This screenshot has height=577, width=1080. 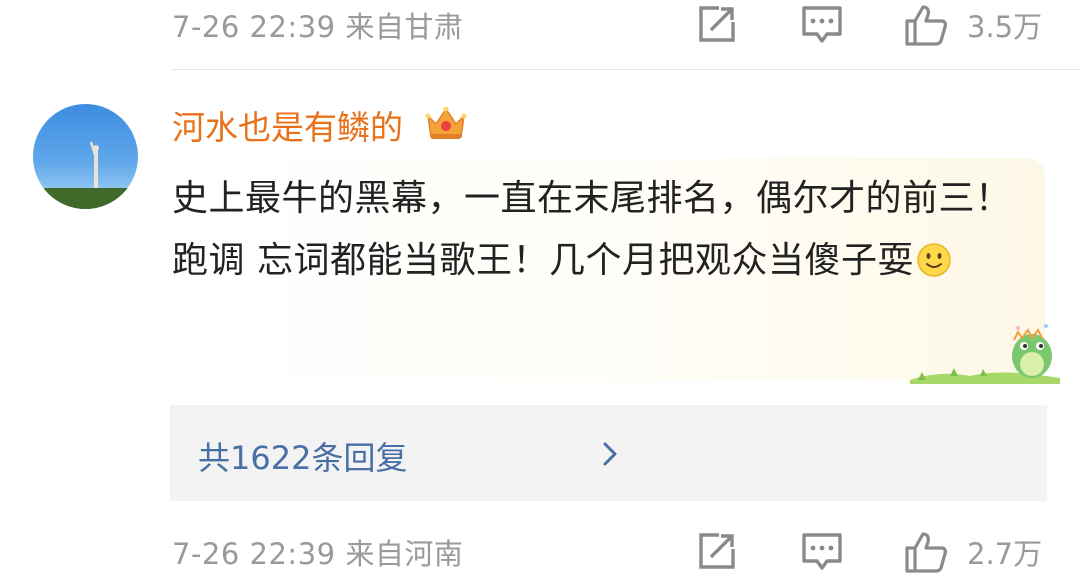 I want to click on comment-time-location: 7-26 22:39 来自甘肃, so click(x=317, y=25).